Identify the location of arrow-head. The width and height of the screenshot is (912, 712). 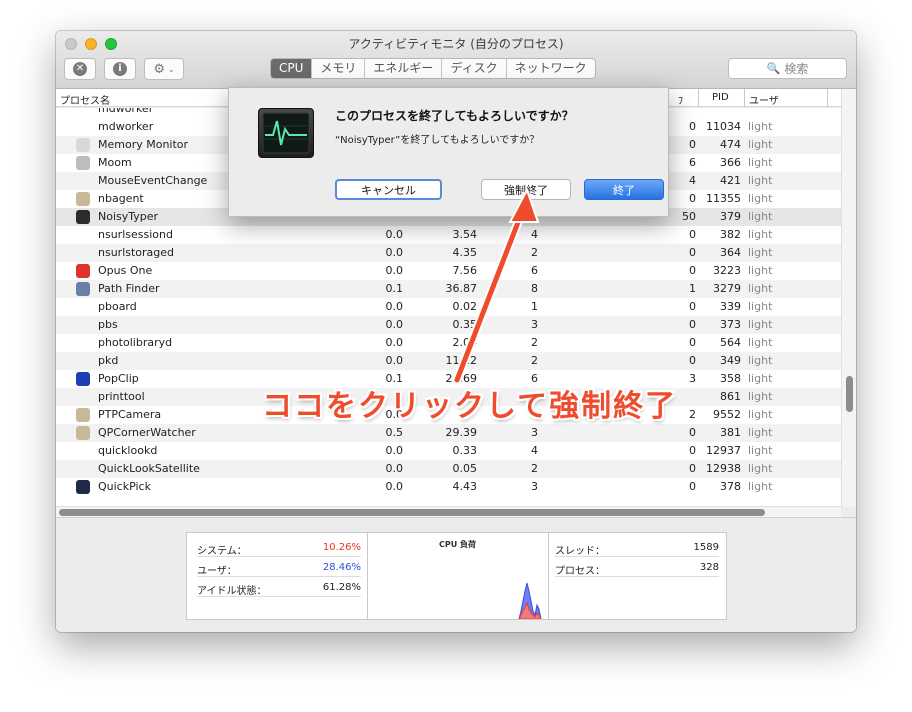
(524, 205).